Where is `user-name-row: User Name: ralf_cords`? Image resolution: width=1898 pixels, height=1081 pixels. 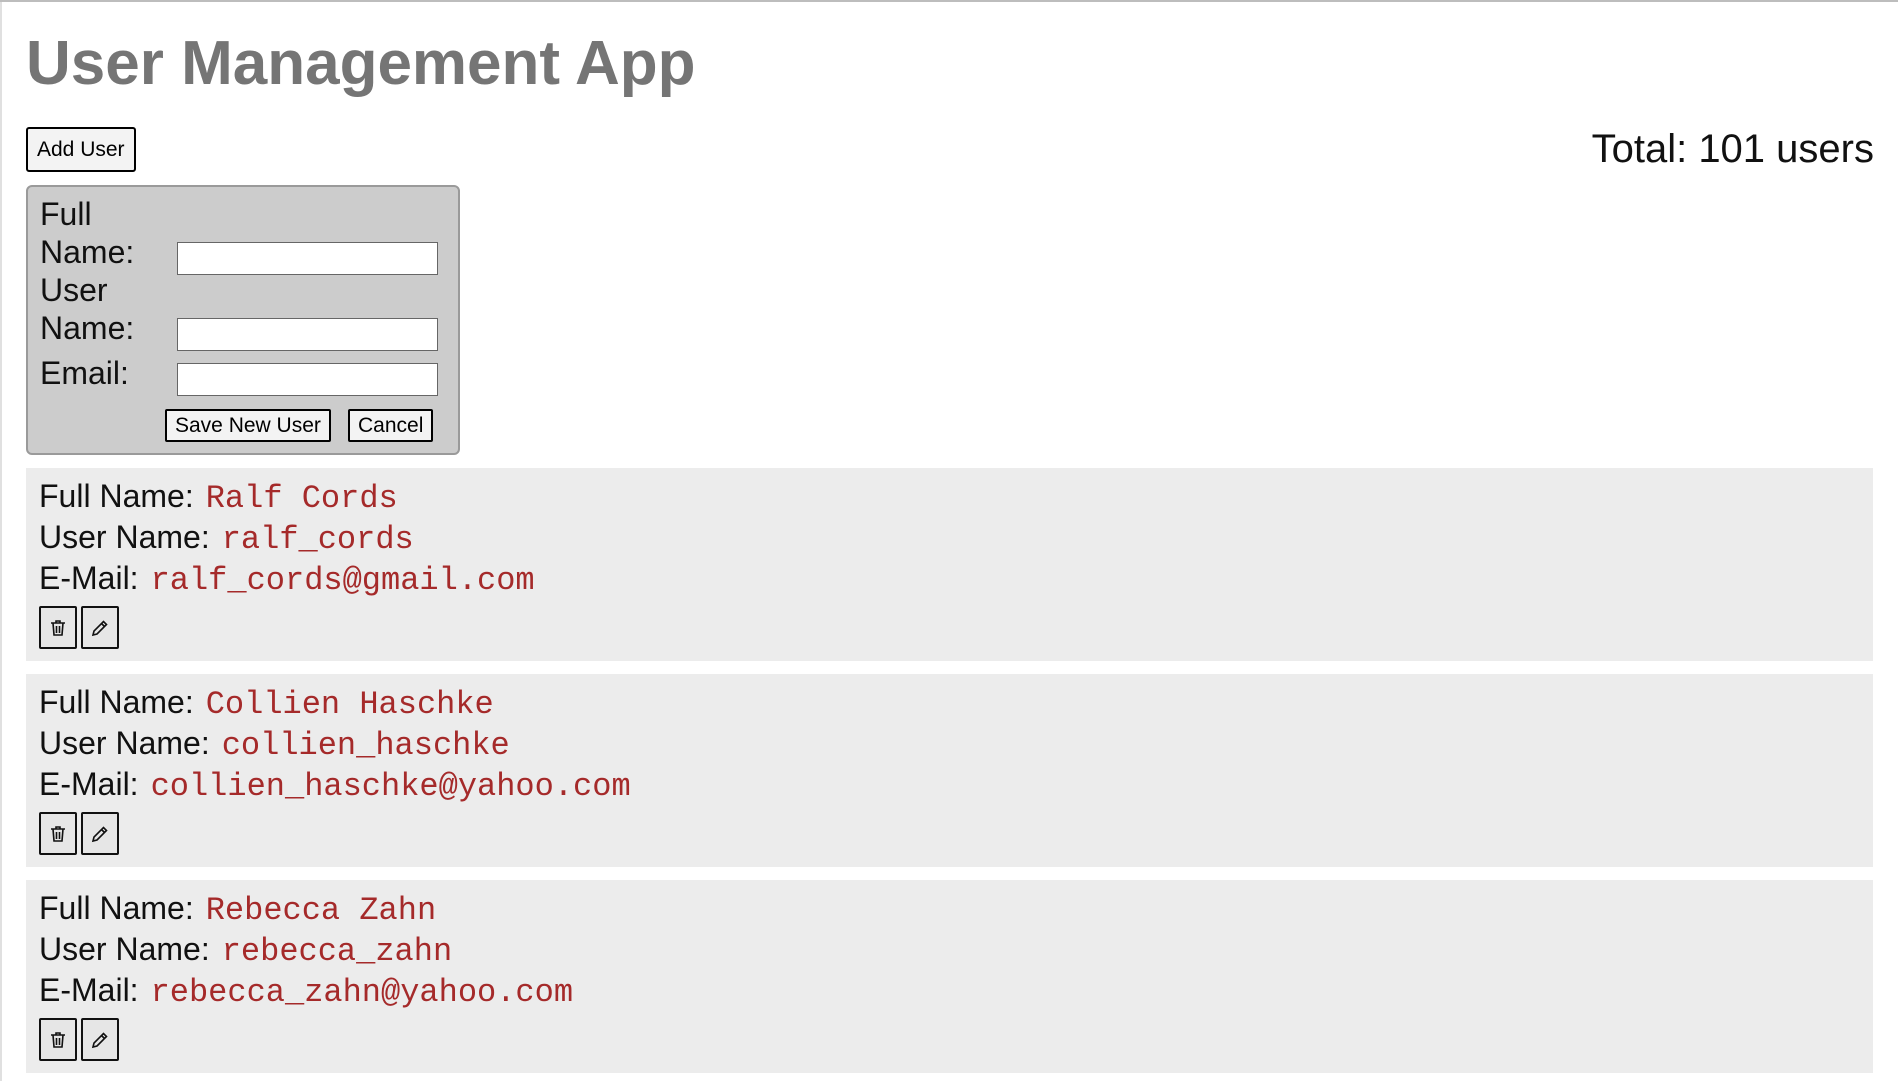 user-name-row: User Name: ralf_cords is located at coordinates (226, 538).